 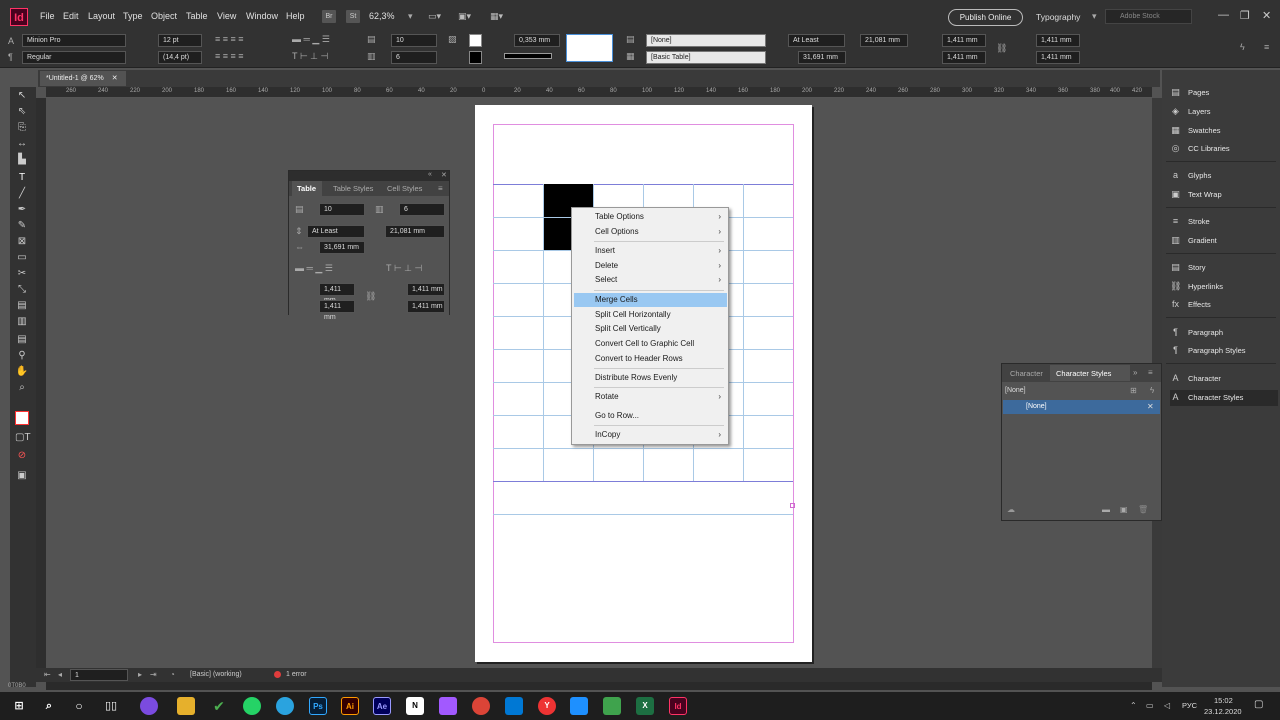 What do you see at coordinates (1224, 333) in the screenshot?
I see `dock-paragraph: ¶ Paragraph` at bounding box center [1224, 333].